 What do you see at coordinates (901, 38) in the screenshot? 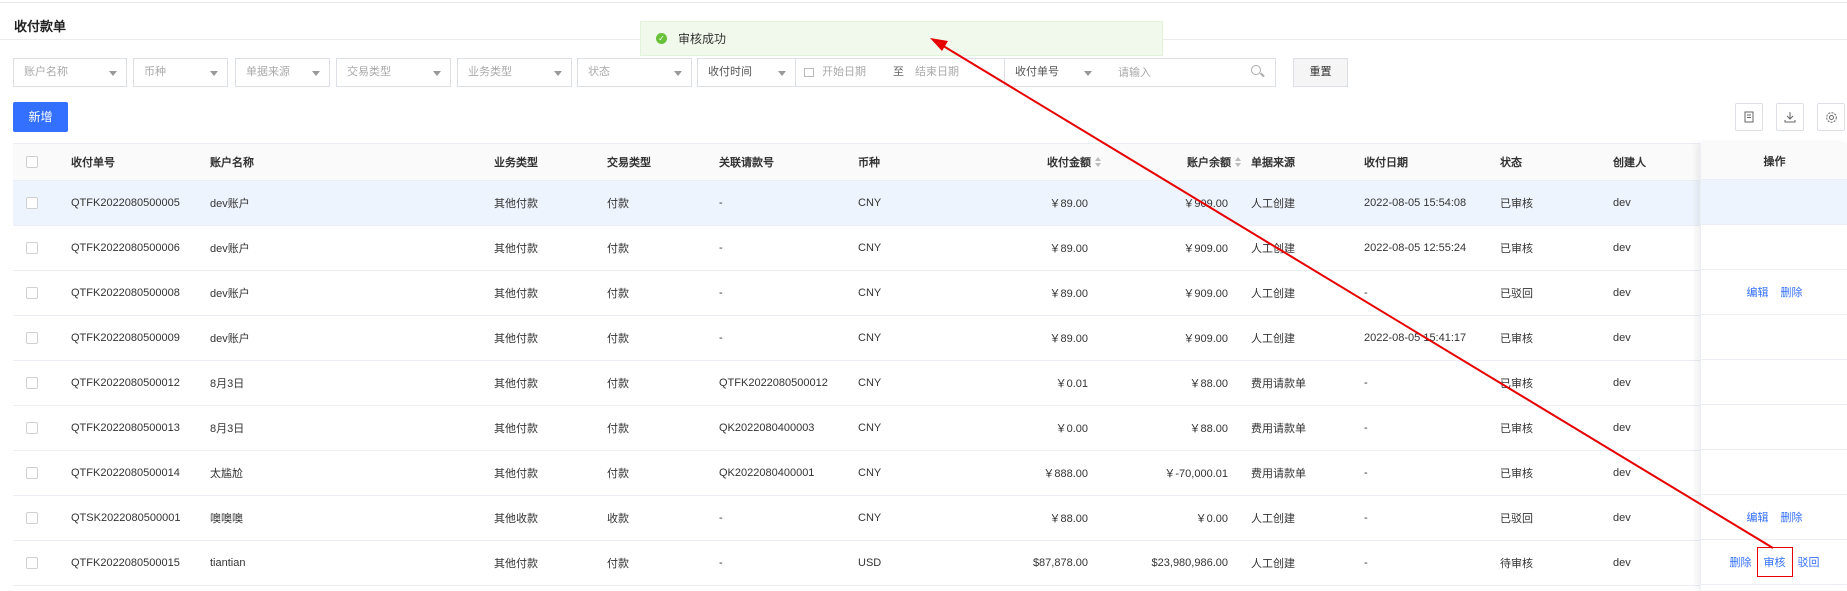
I see `success-toast: ✓ 审核成功` at bounding box center [901, 38].